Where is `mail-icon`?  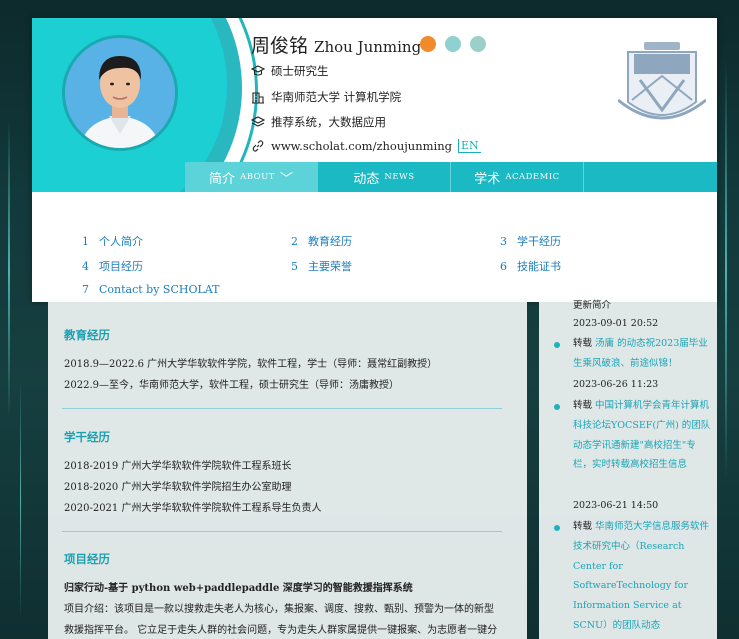 mail-icon is located at coordinates (453, 44).